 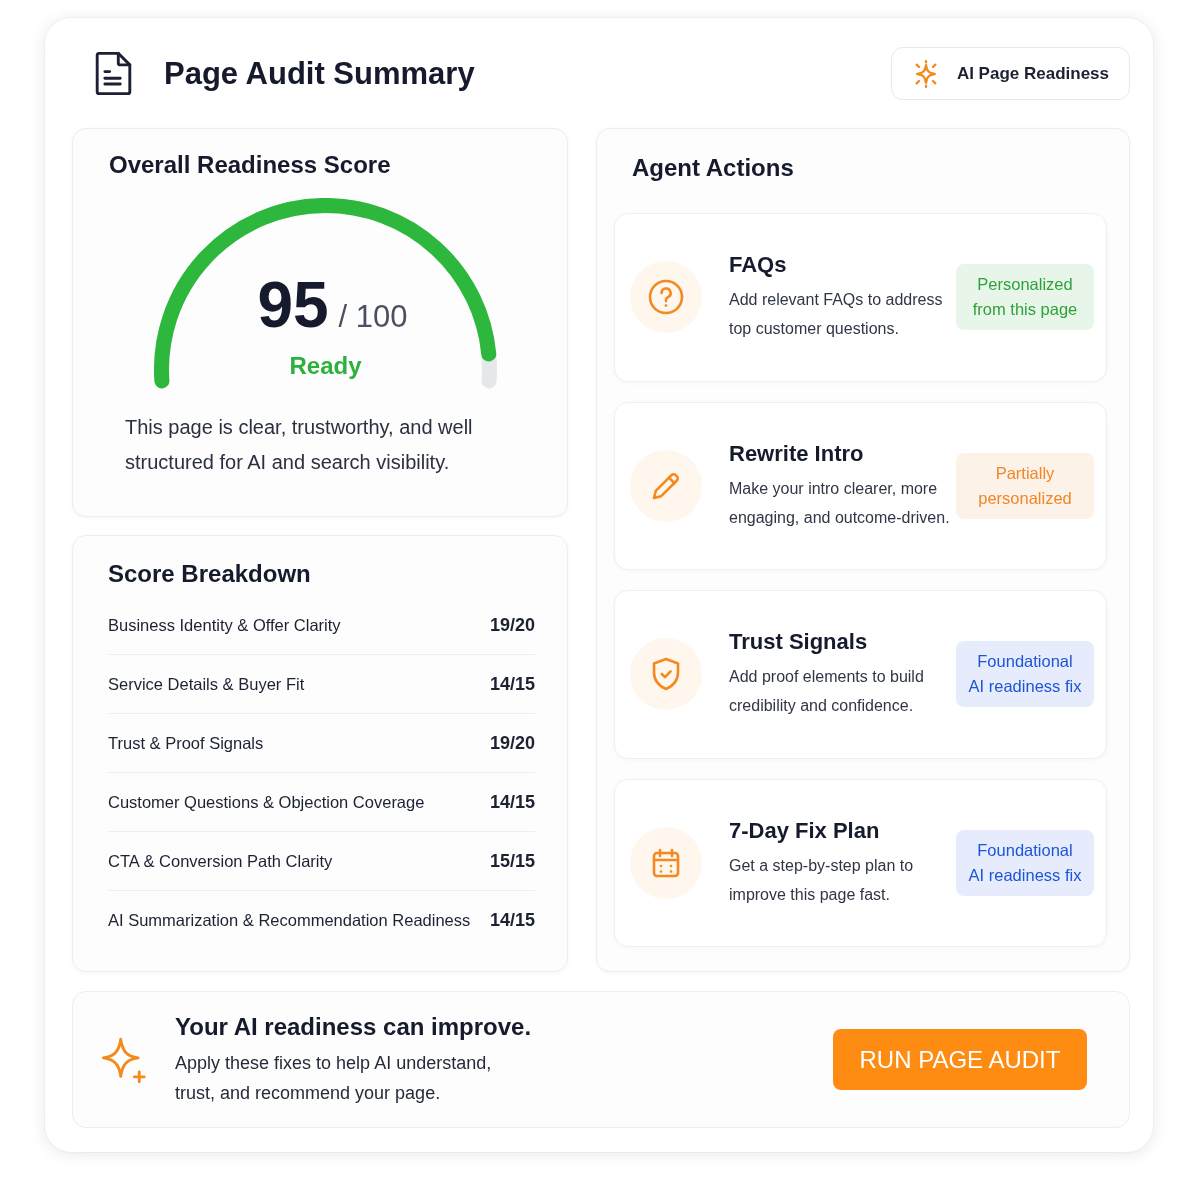 What do you see at coordinates (713, 168) in the screenshot?
I see `card-title: Agent Actions` at bounding box center [713, 168].